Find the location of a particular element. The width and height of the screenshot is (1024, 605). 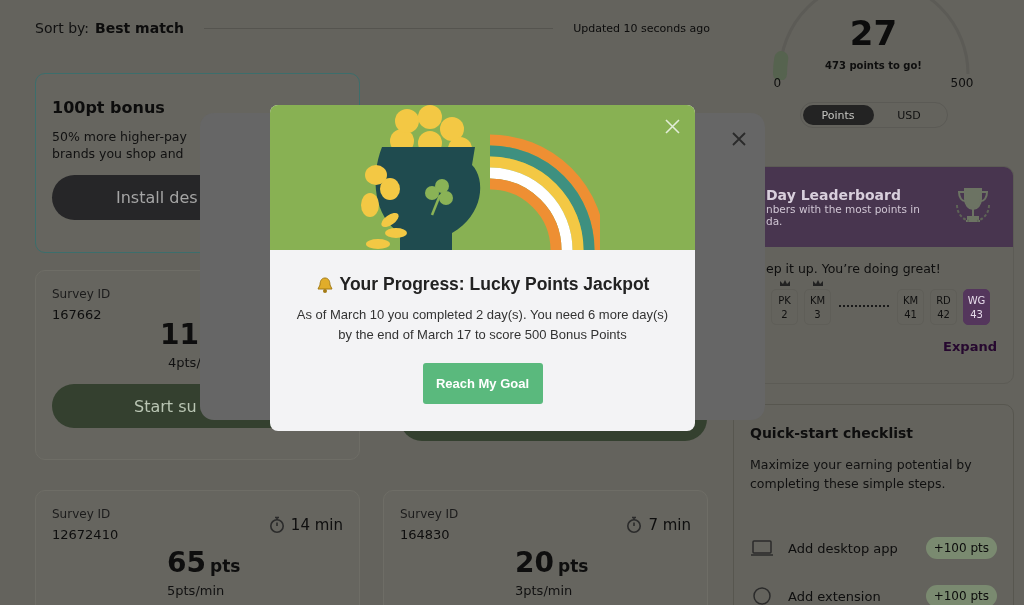

points-rate: 5pts/min is located at coordinates (196, 590).